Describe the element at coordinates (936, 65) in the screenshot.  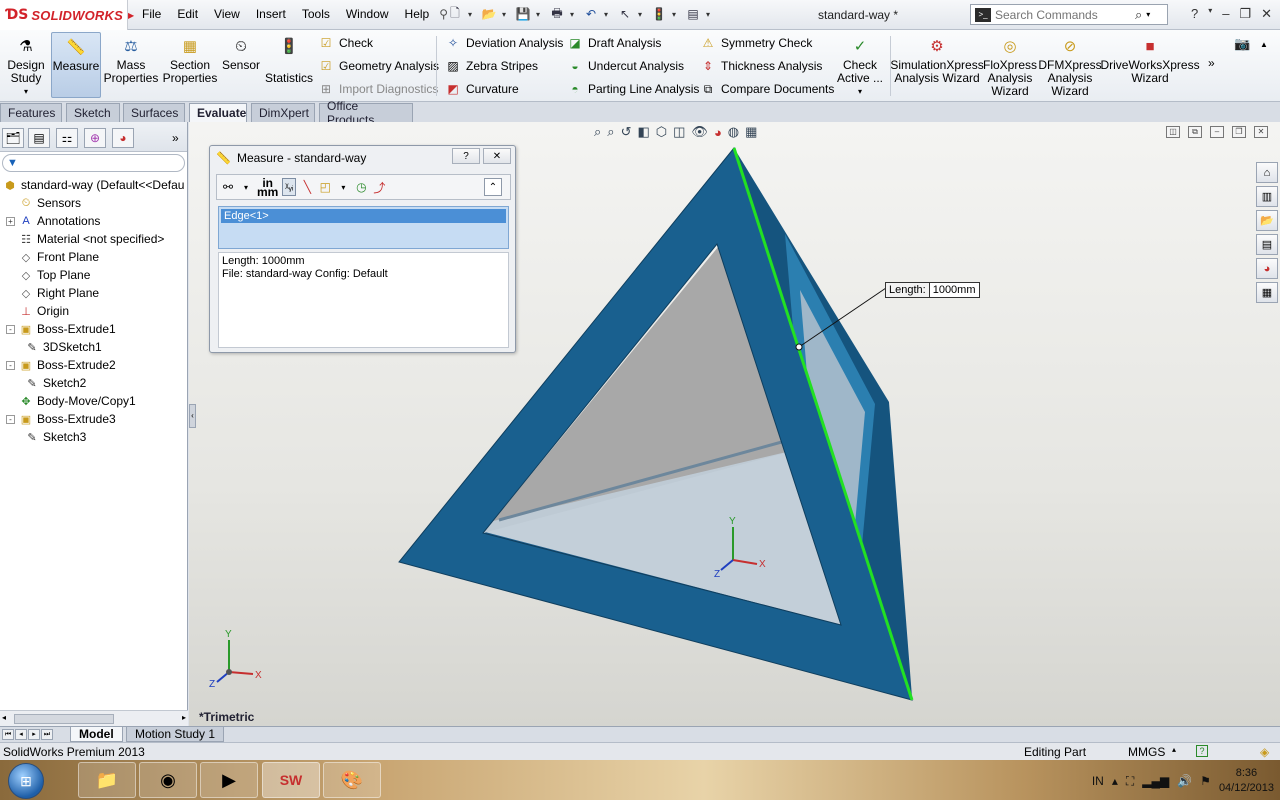
I see `simulationxpress-button: ⚙ SimulationXpress Analysis Wizard` at that location.